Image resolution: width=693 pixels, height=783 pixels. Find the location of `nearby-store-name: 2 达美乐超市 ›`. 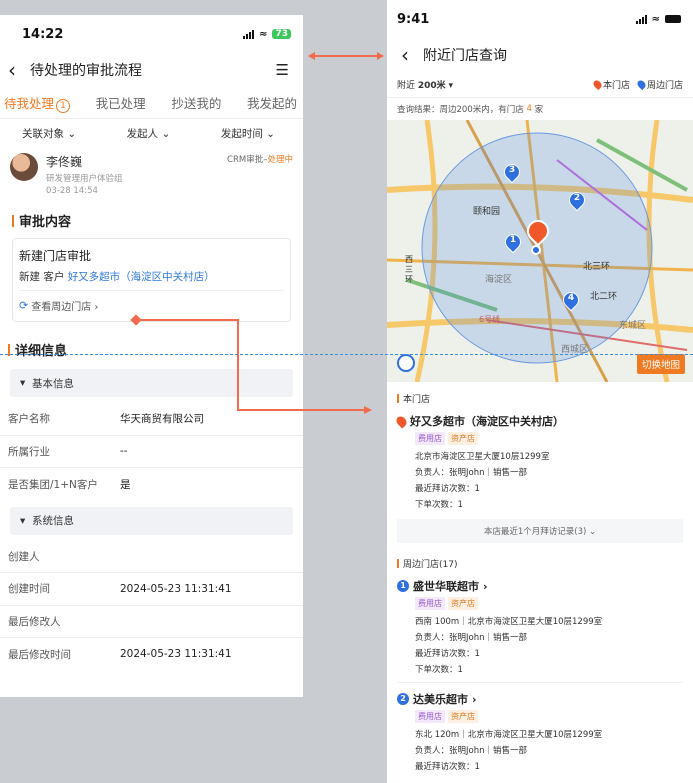

nearby-store-name: 2 达美乐超市 › is located at coordinates (540, 699).